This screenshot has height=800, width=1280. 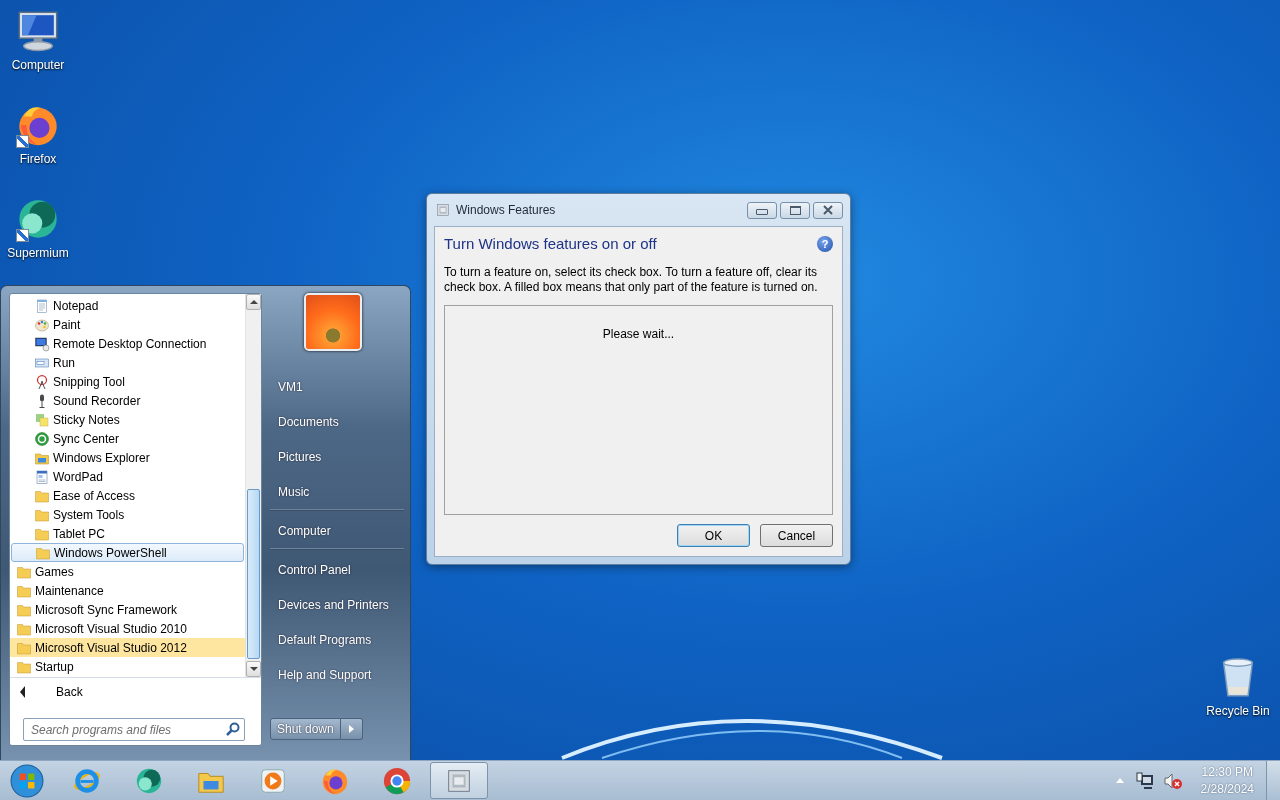 I want to click on dialog-heading: Turn Windows features on or off, so click(x=550, y=243).